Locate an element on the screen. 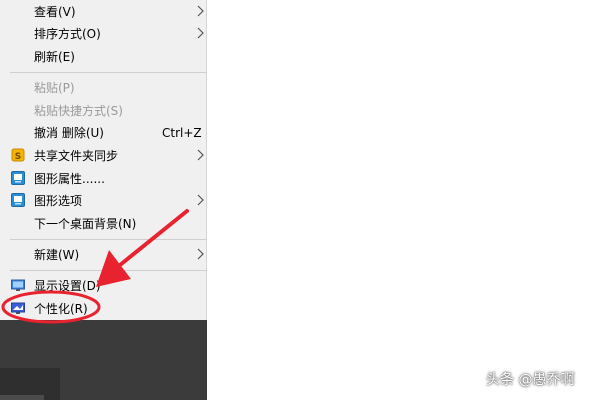 The height and width of the screenshot is (400, 600). personalize-icon is located at coordinates (18, 308).